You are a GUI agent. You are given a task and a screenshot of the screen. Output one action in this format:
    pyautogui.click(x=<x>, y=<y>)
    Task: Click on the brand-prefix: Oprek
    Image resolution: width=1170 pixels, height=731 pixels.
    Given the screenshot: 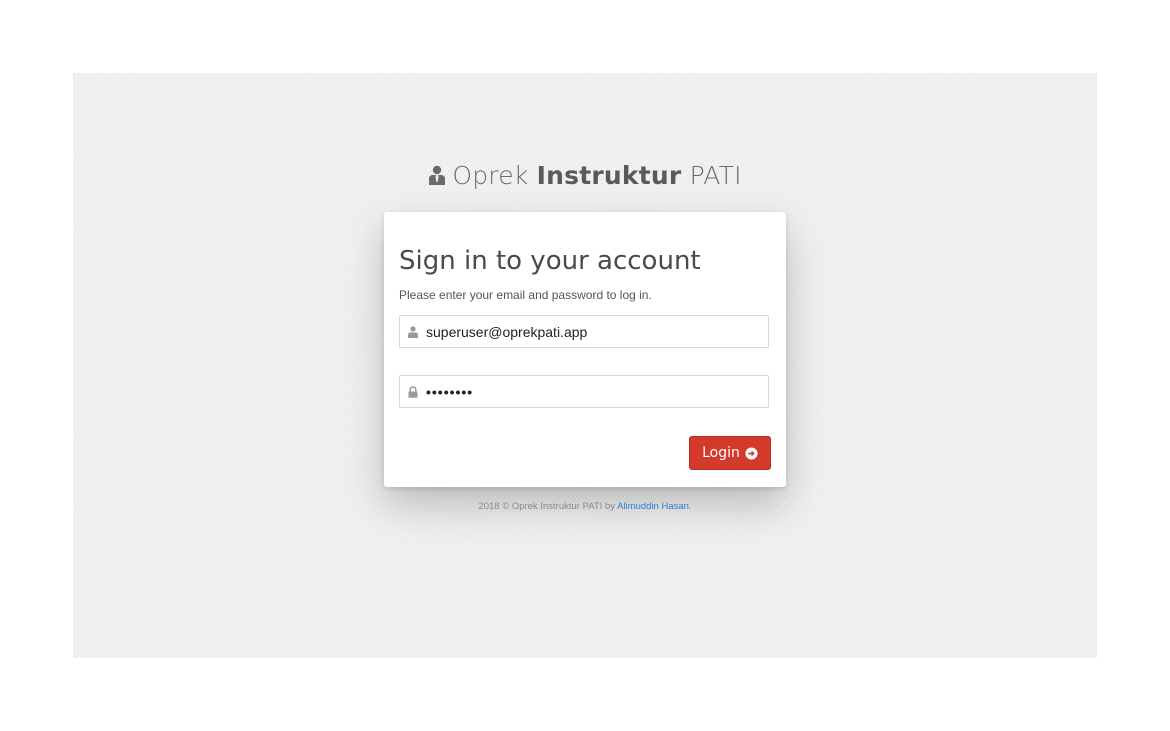 What is the action you would take?
    pyautogui.click(x=490, y=175)
    